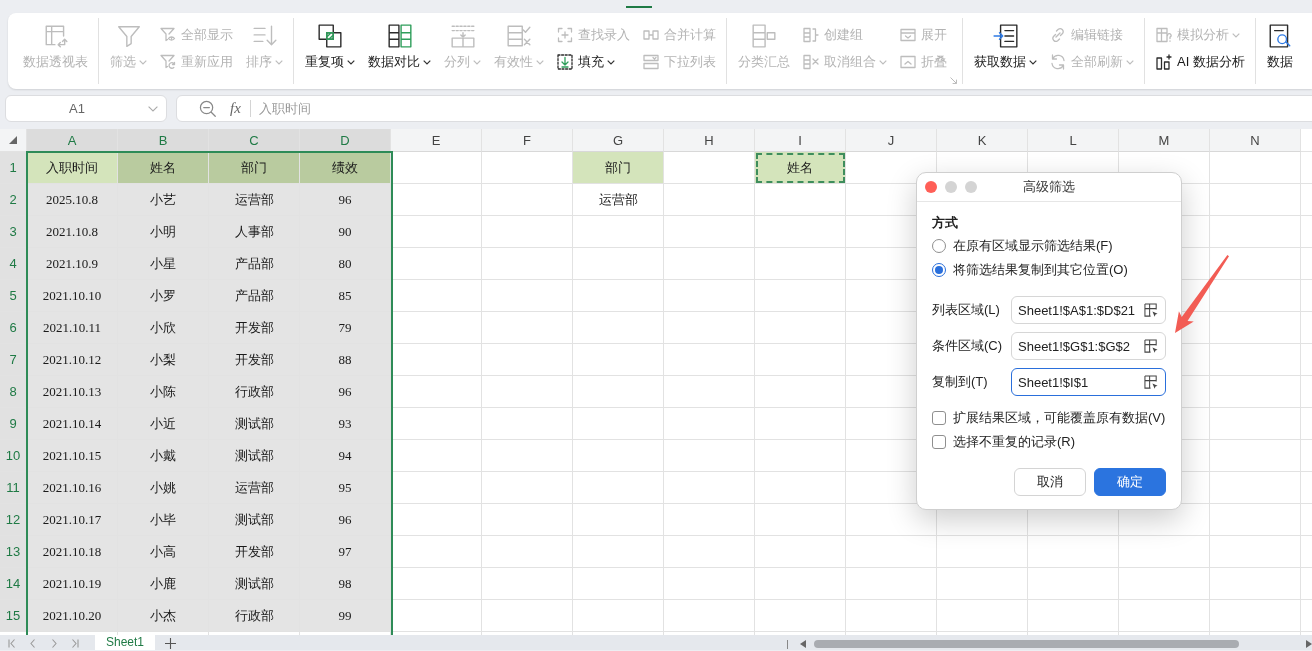  I want to click on first-sheet-icon, so click(12, 643).